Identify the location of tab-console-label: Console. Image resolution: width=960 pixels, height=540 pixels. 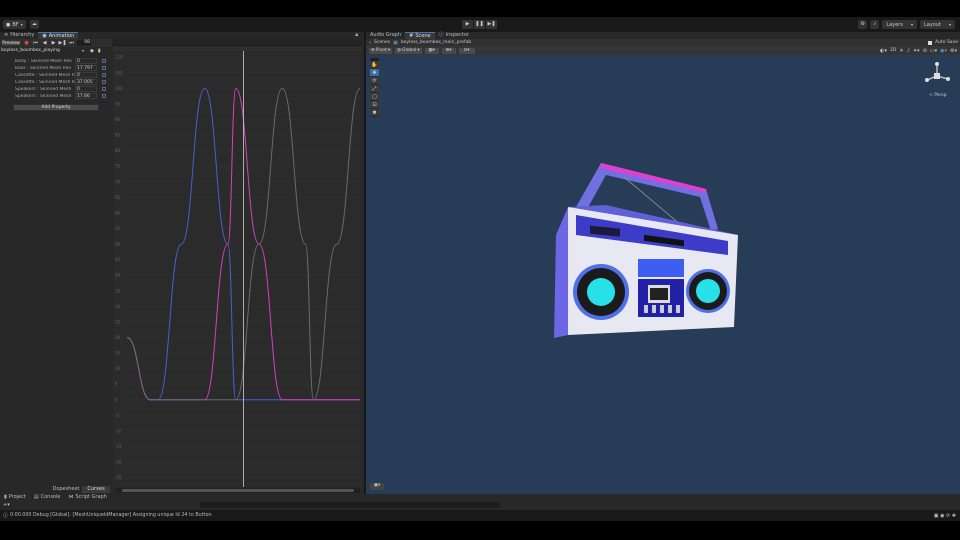
(50, 497).